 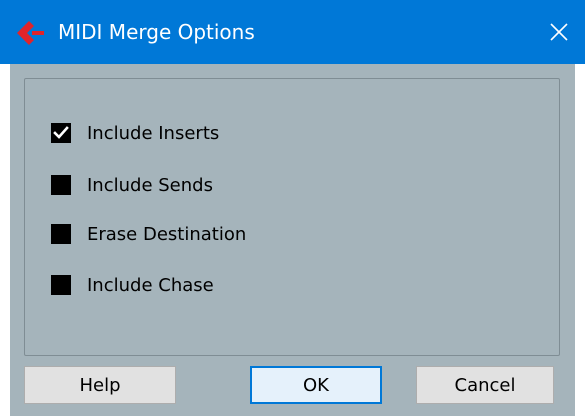 I want to click on option-include-sends: Include Sends, so click(x=132, y=185).